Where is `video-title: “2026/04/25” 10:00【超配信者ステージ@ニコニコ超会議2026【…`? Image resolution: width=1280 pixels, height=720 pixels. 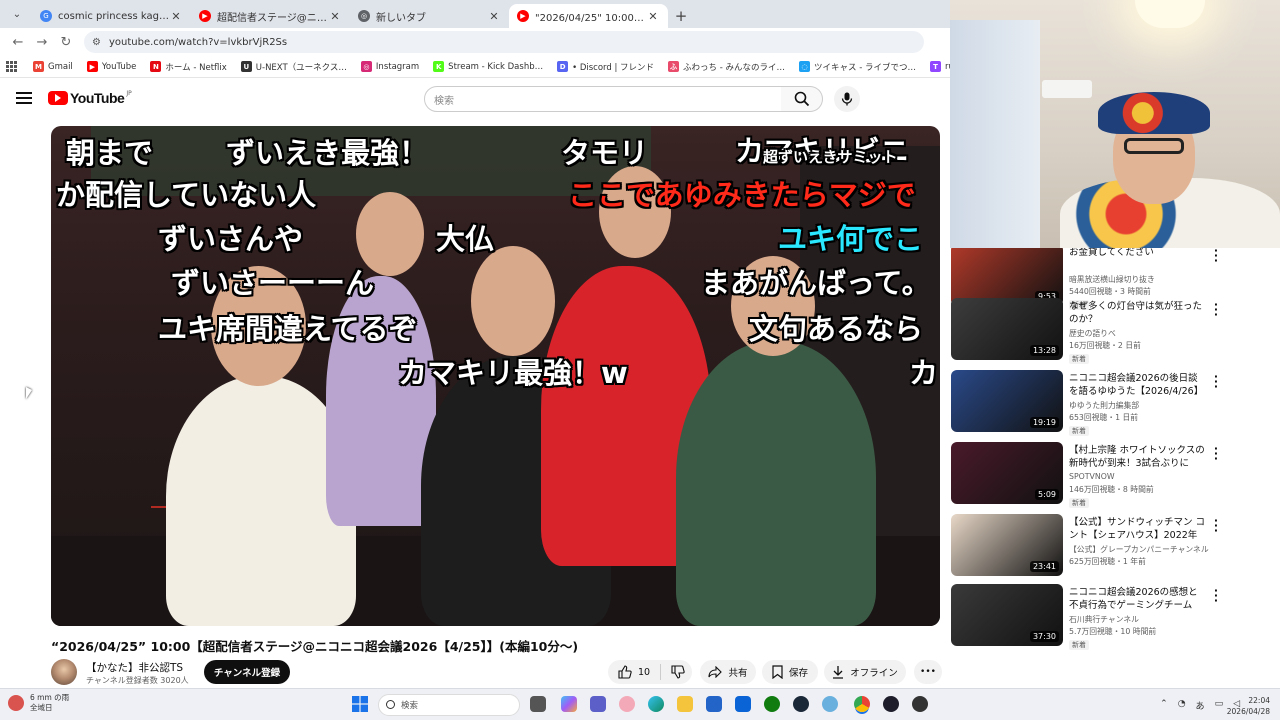 video-title: “2026/04/25” 10:00【超配信者ステージ@ニコニコ超会議2026【… is located at coordinates (315, 646).